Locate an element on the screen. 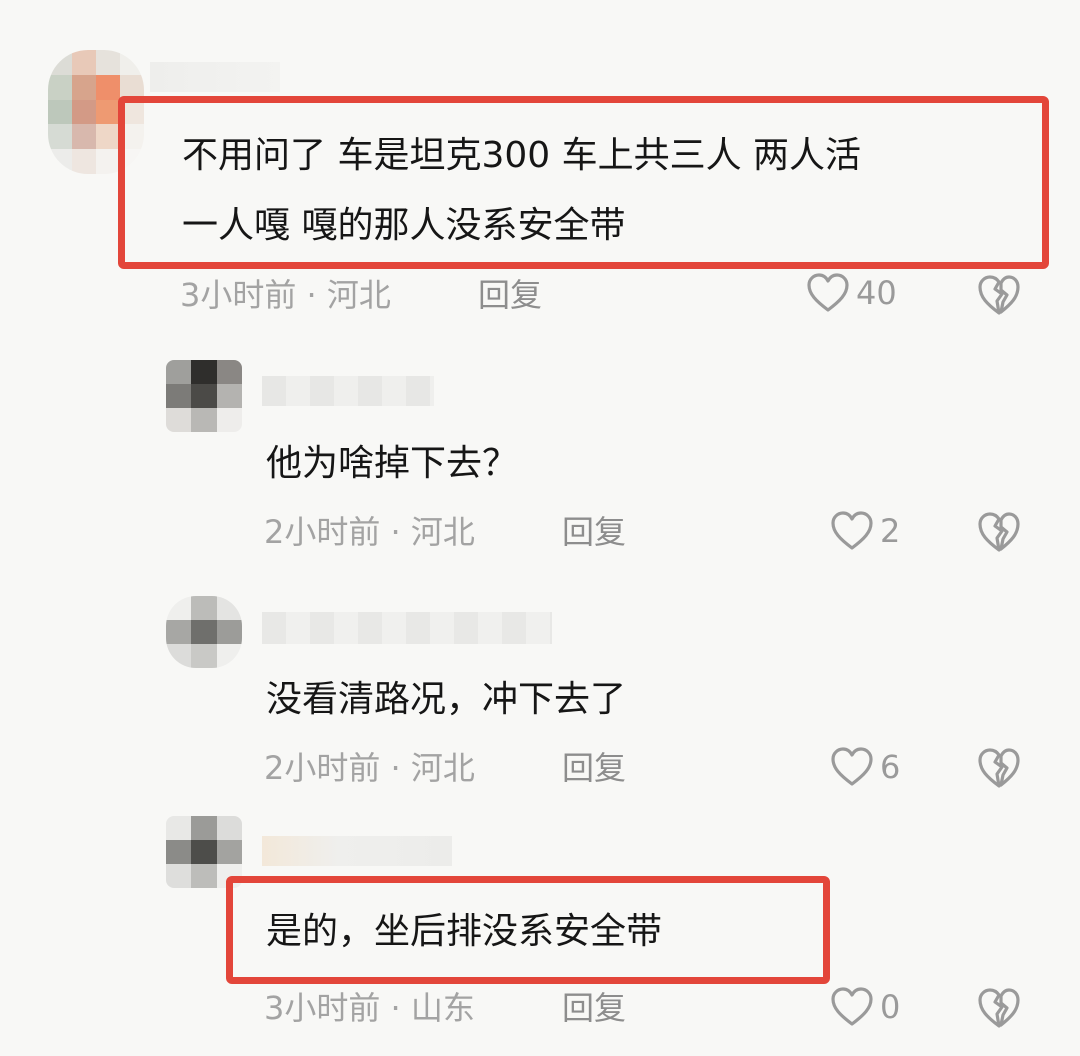 This screenshot has width=1080, height=1056. like-count: 40 is located at coordinates (876, 293).